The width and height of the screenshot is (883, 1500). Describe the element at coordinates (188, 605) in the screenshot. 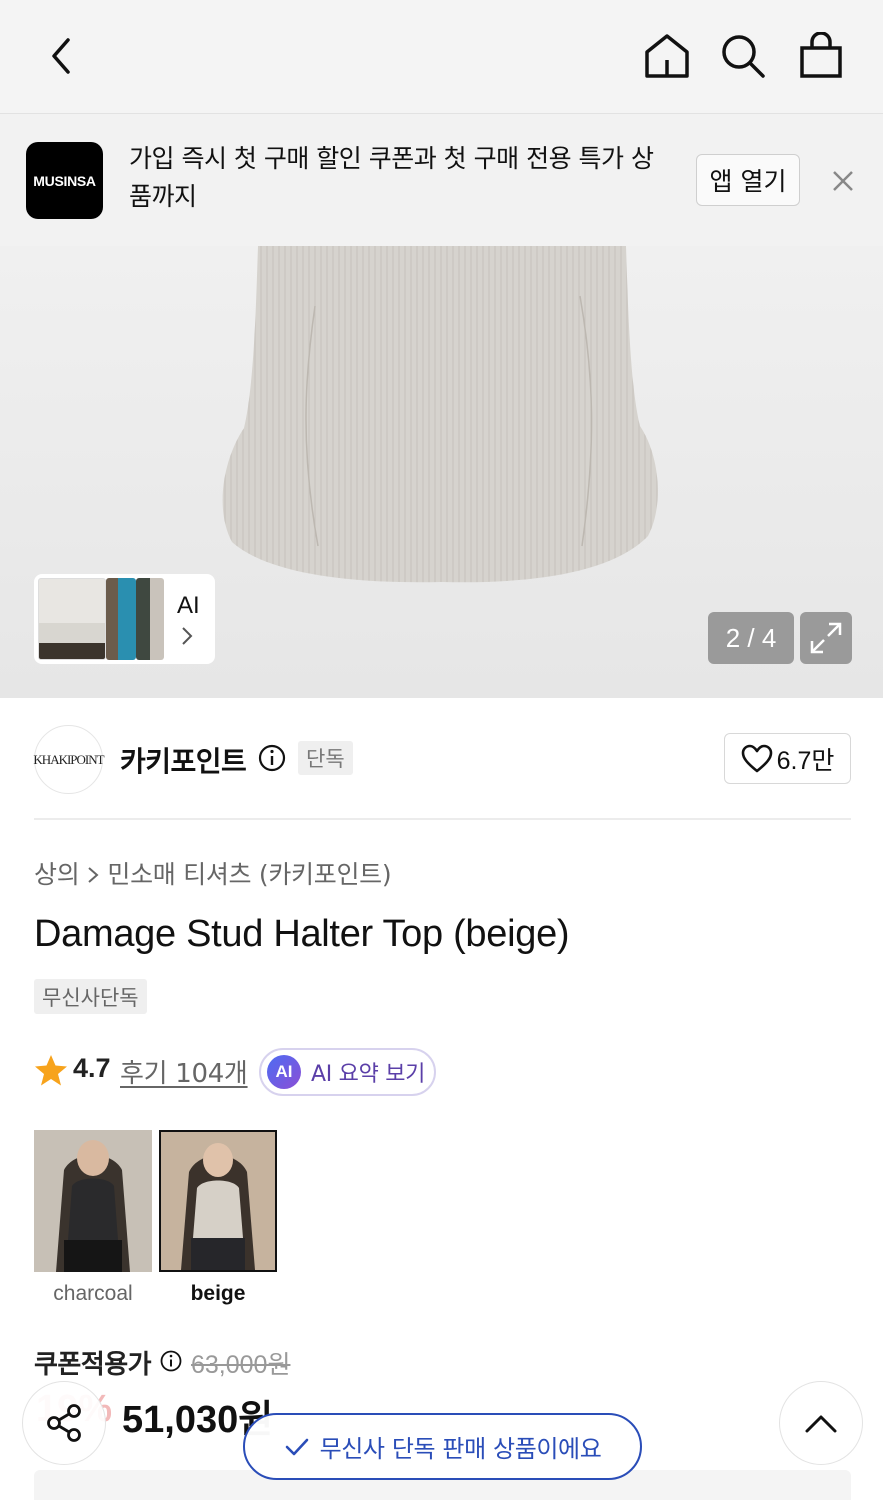

I see `ai-label: AI` at that location.